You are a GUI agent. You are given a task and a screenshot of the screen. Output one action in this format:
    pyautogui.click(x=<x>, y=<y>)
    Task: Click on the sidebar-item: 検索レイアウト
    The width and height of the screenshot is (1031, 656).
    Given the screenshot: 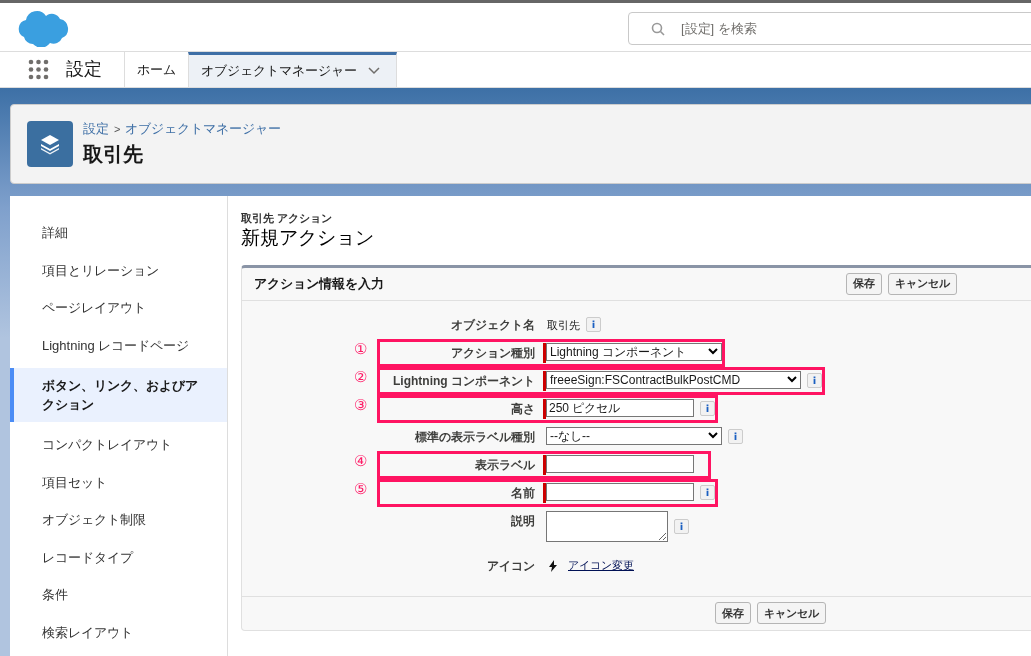 What is the action you would take?
    pyautogui.click(x=118, y=632)
    